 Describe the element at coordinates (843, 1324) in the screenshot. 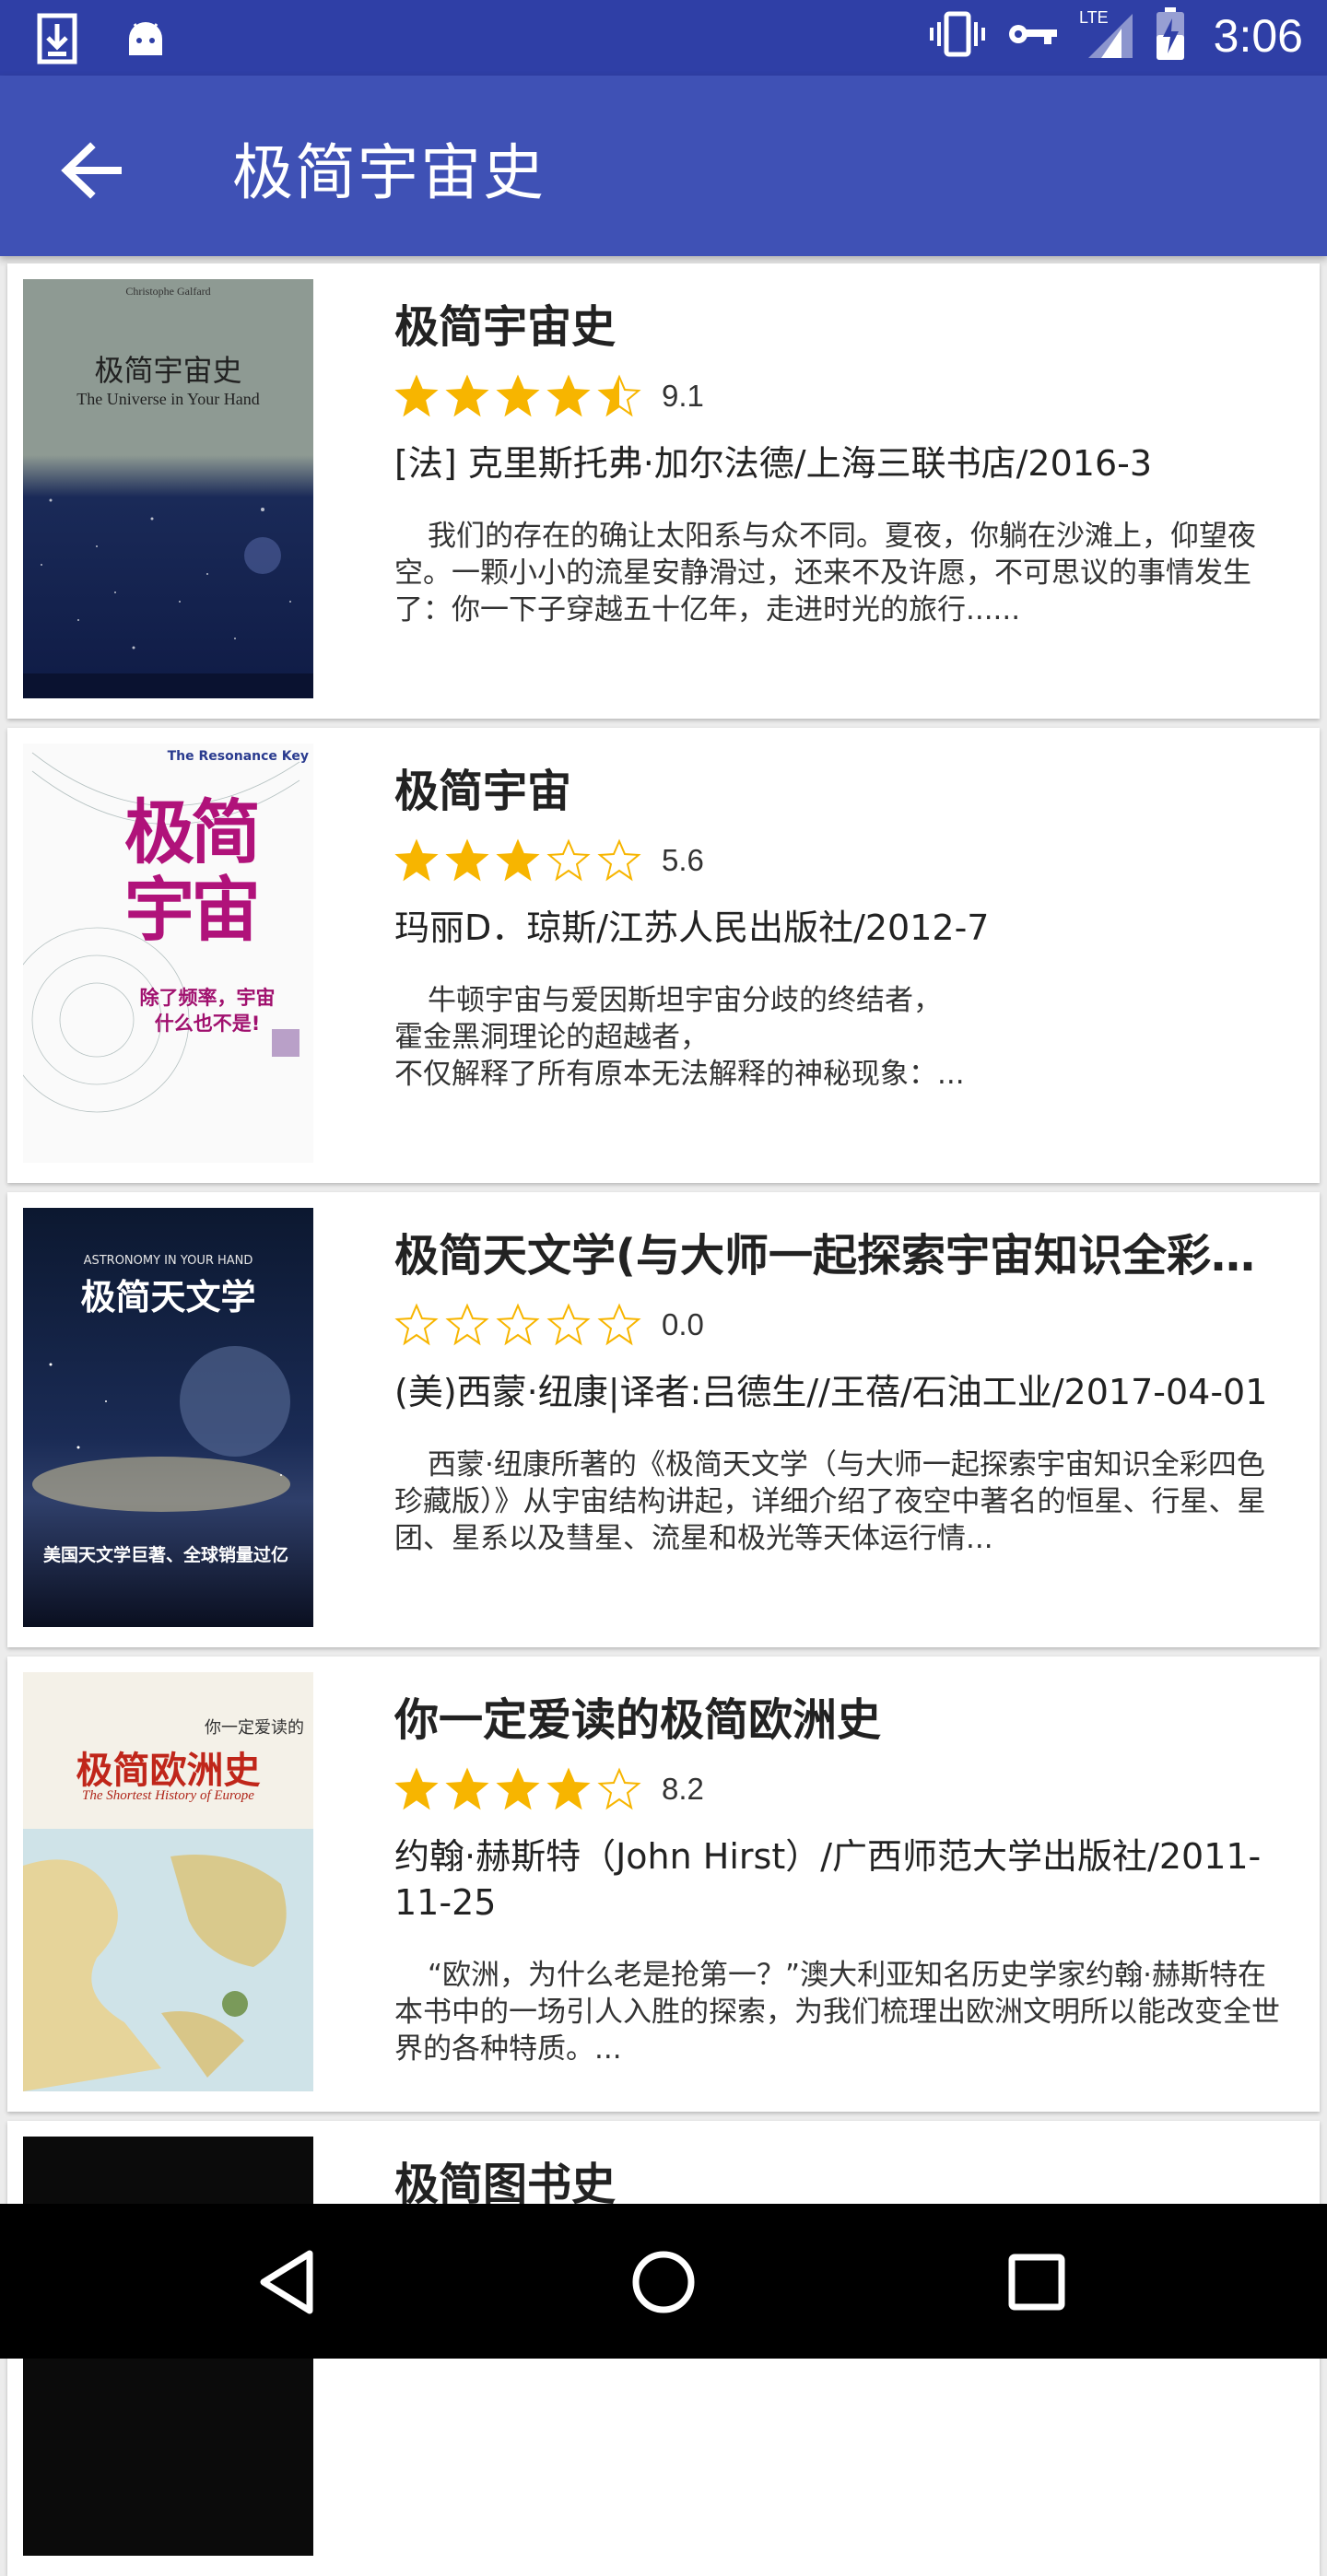

I see `rating-row: 0.0` at that location.